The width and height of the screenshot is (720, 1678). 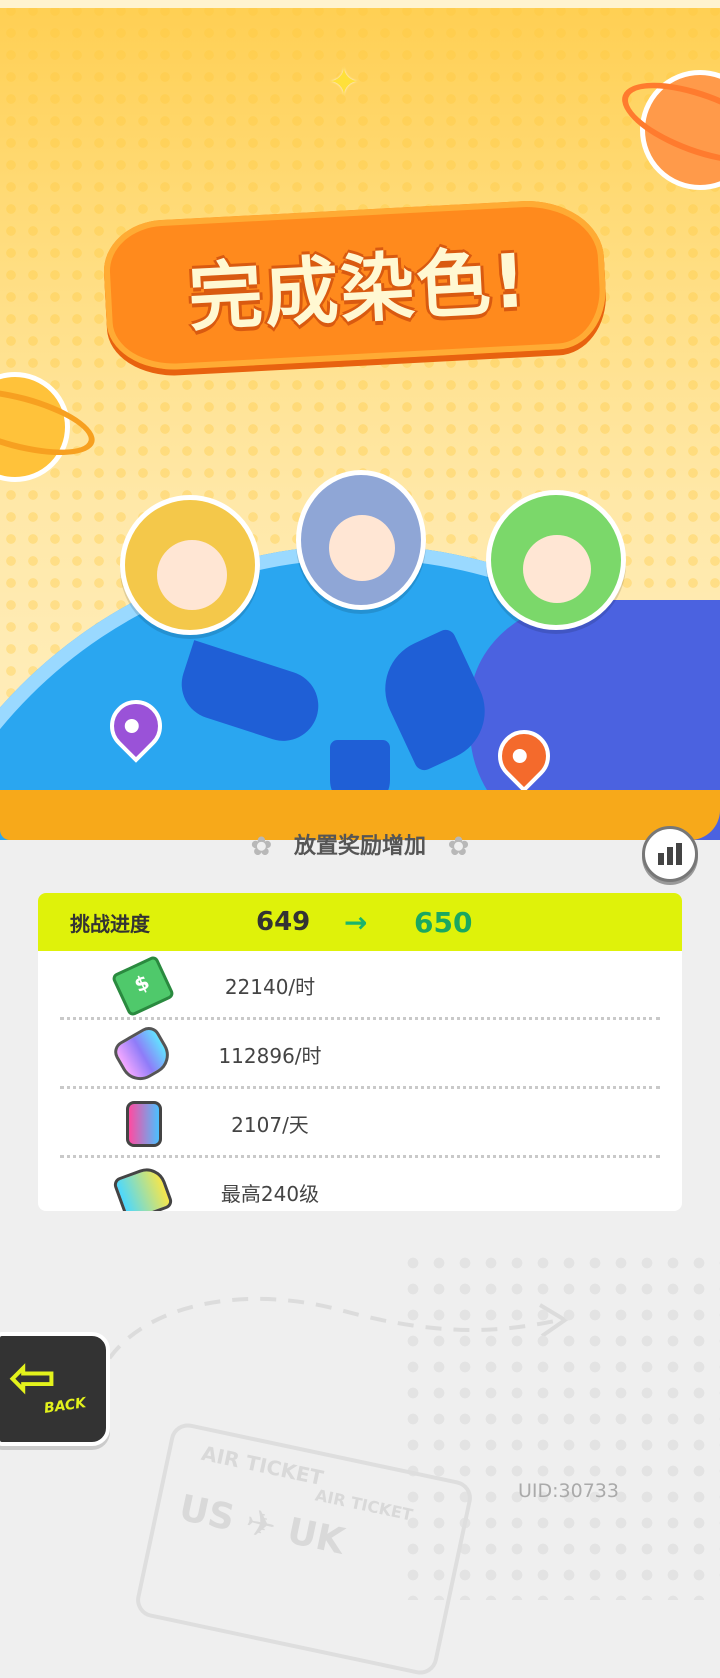 I want to click on reward-value: 112896/时, so click(x=270, y=1056).